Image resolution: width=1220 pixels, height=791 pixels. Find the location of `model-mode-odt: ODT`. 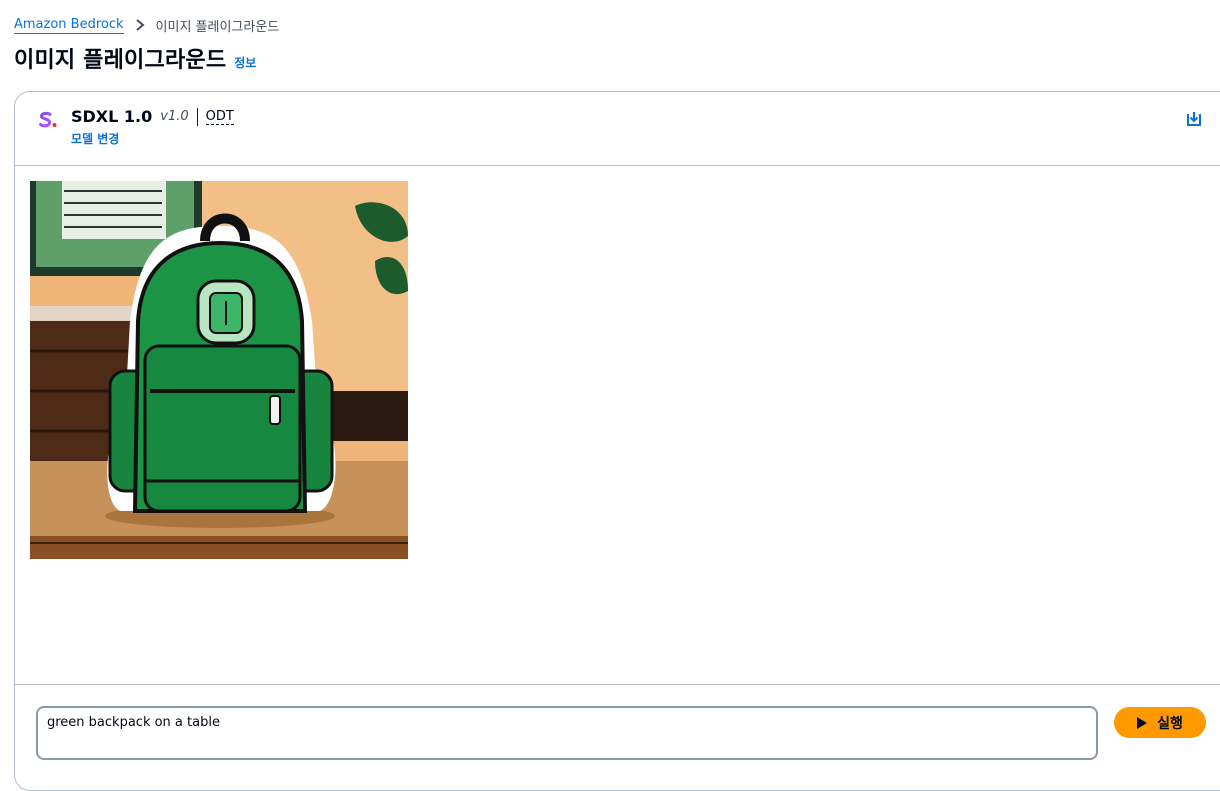

model-mode-odt: ODT is located at coordinates (219, 117).